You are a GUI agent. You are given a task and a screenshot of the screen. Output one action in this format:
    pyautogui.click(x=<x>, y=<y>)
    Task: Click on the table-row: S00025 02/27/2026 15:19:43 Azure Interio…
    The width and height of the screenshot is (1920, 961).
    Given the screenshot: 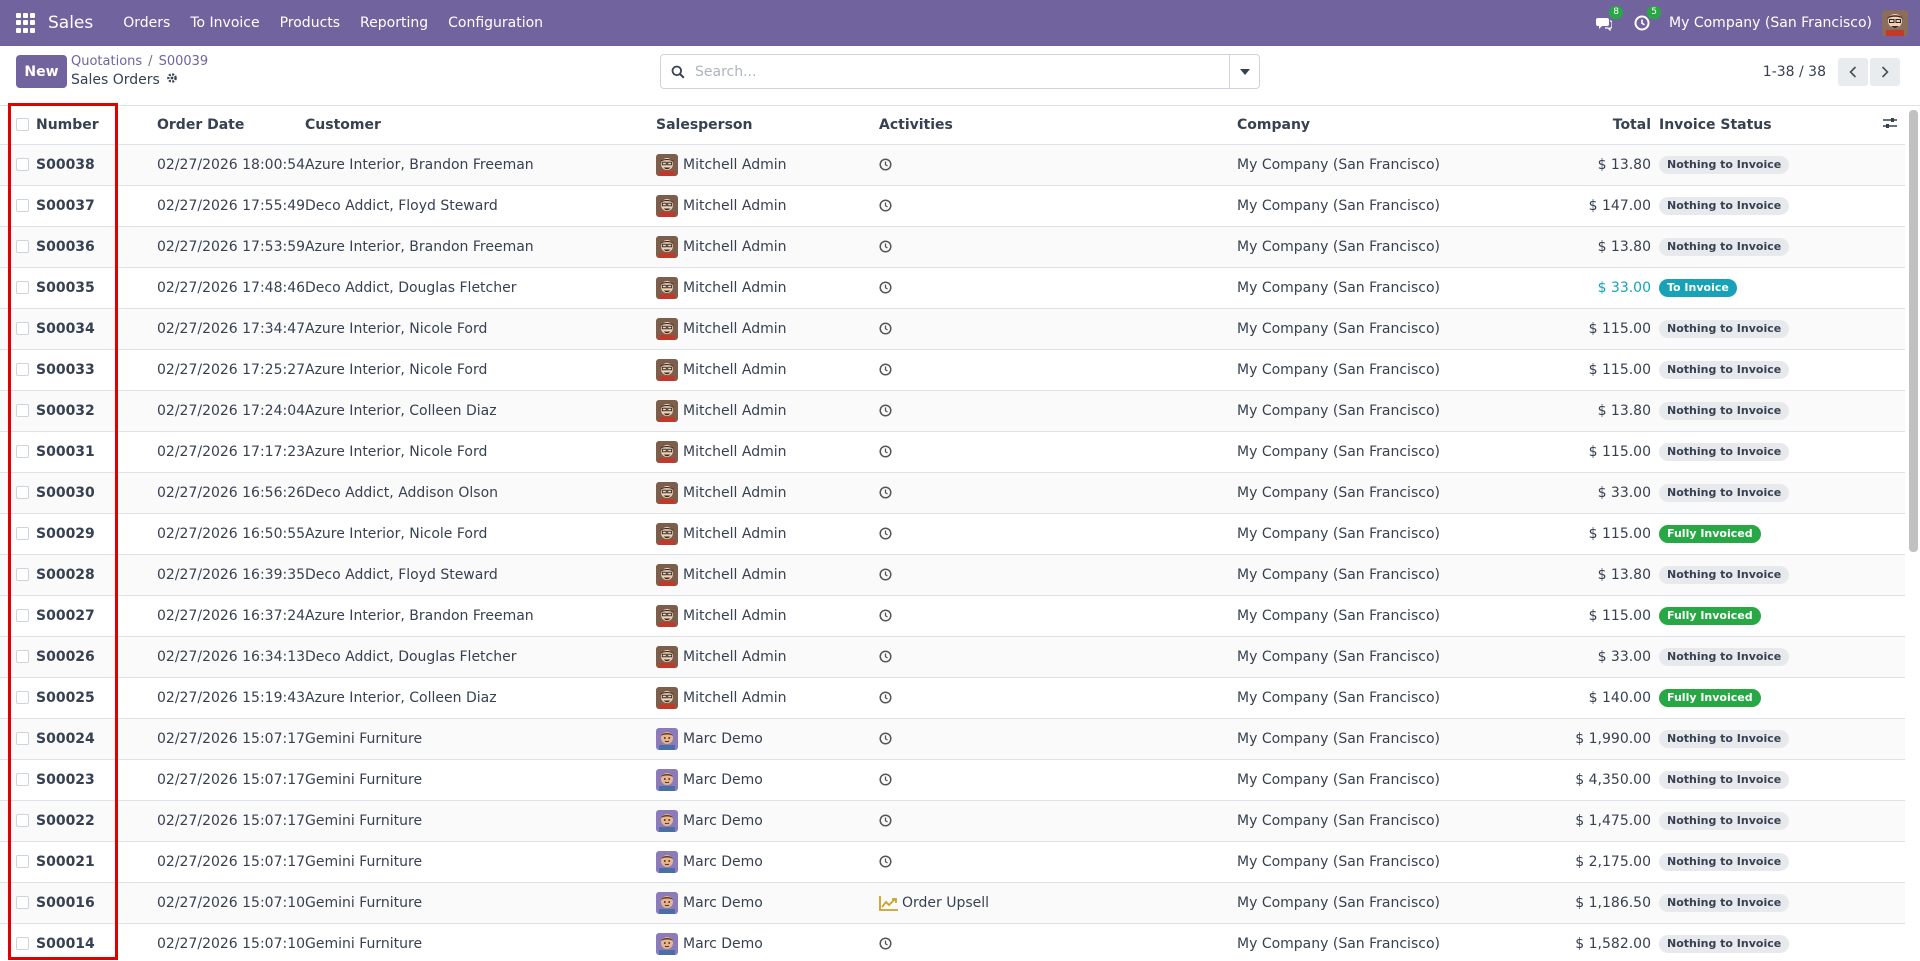 What is the action you would take?
    pyautogui.click(x=952, y=697)
    